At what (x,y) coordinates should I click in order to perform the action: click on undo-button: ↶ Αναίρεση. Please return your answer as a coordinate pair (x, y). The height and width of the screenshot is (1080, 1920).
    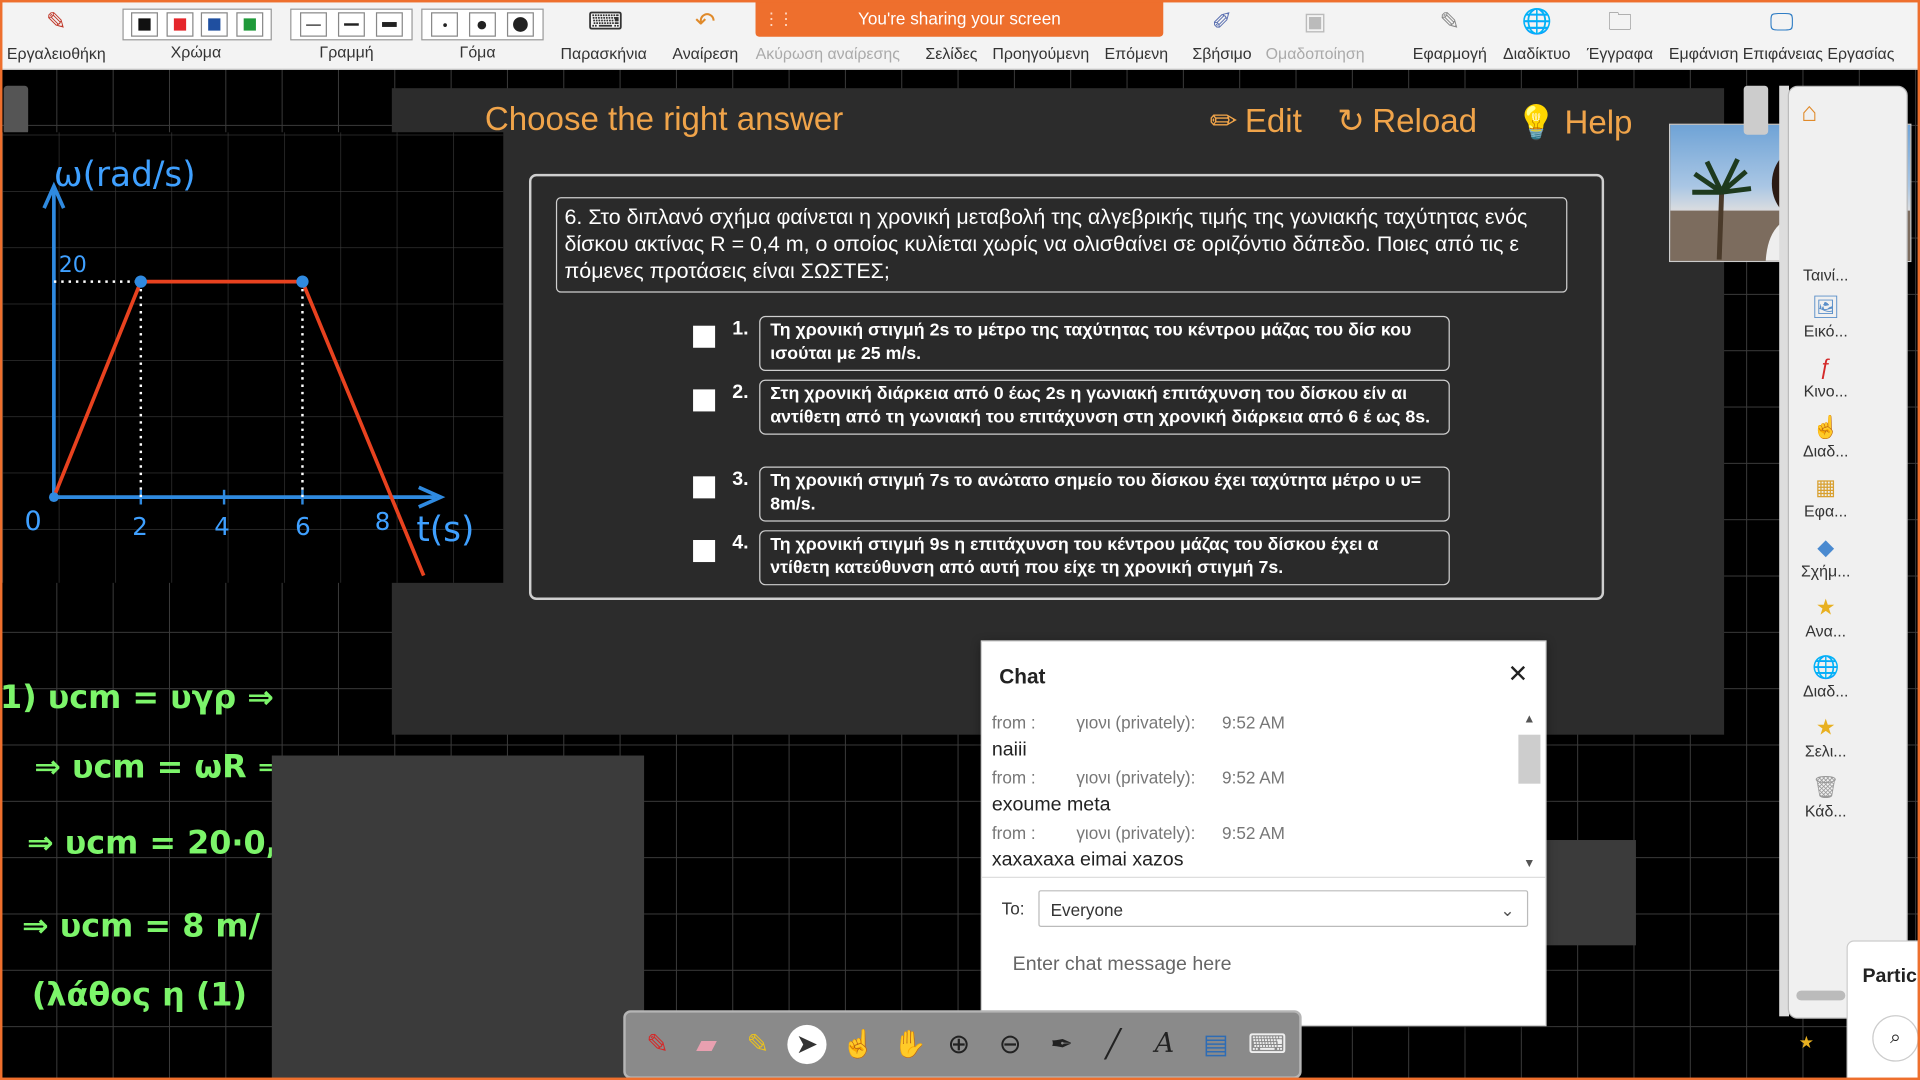
    Looking at the image, I should click on (705, 34).